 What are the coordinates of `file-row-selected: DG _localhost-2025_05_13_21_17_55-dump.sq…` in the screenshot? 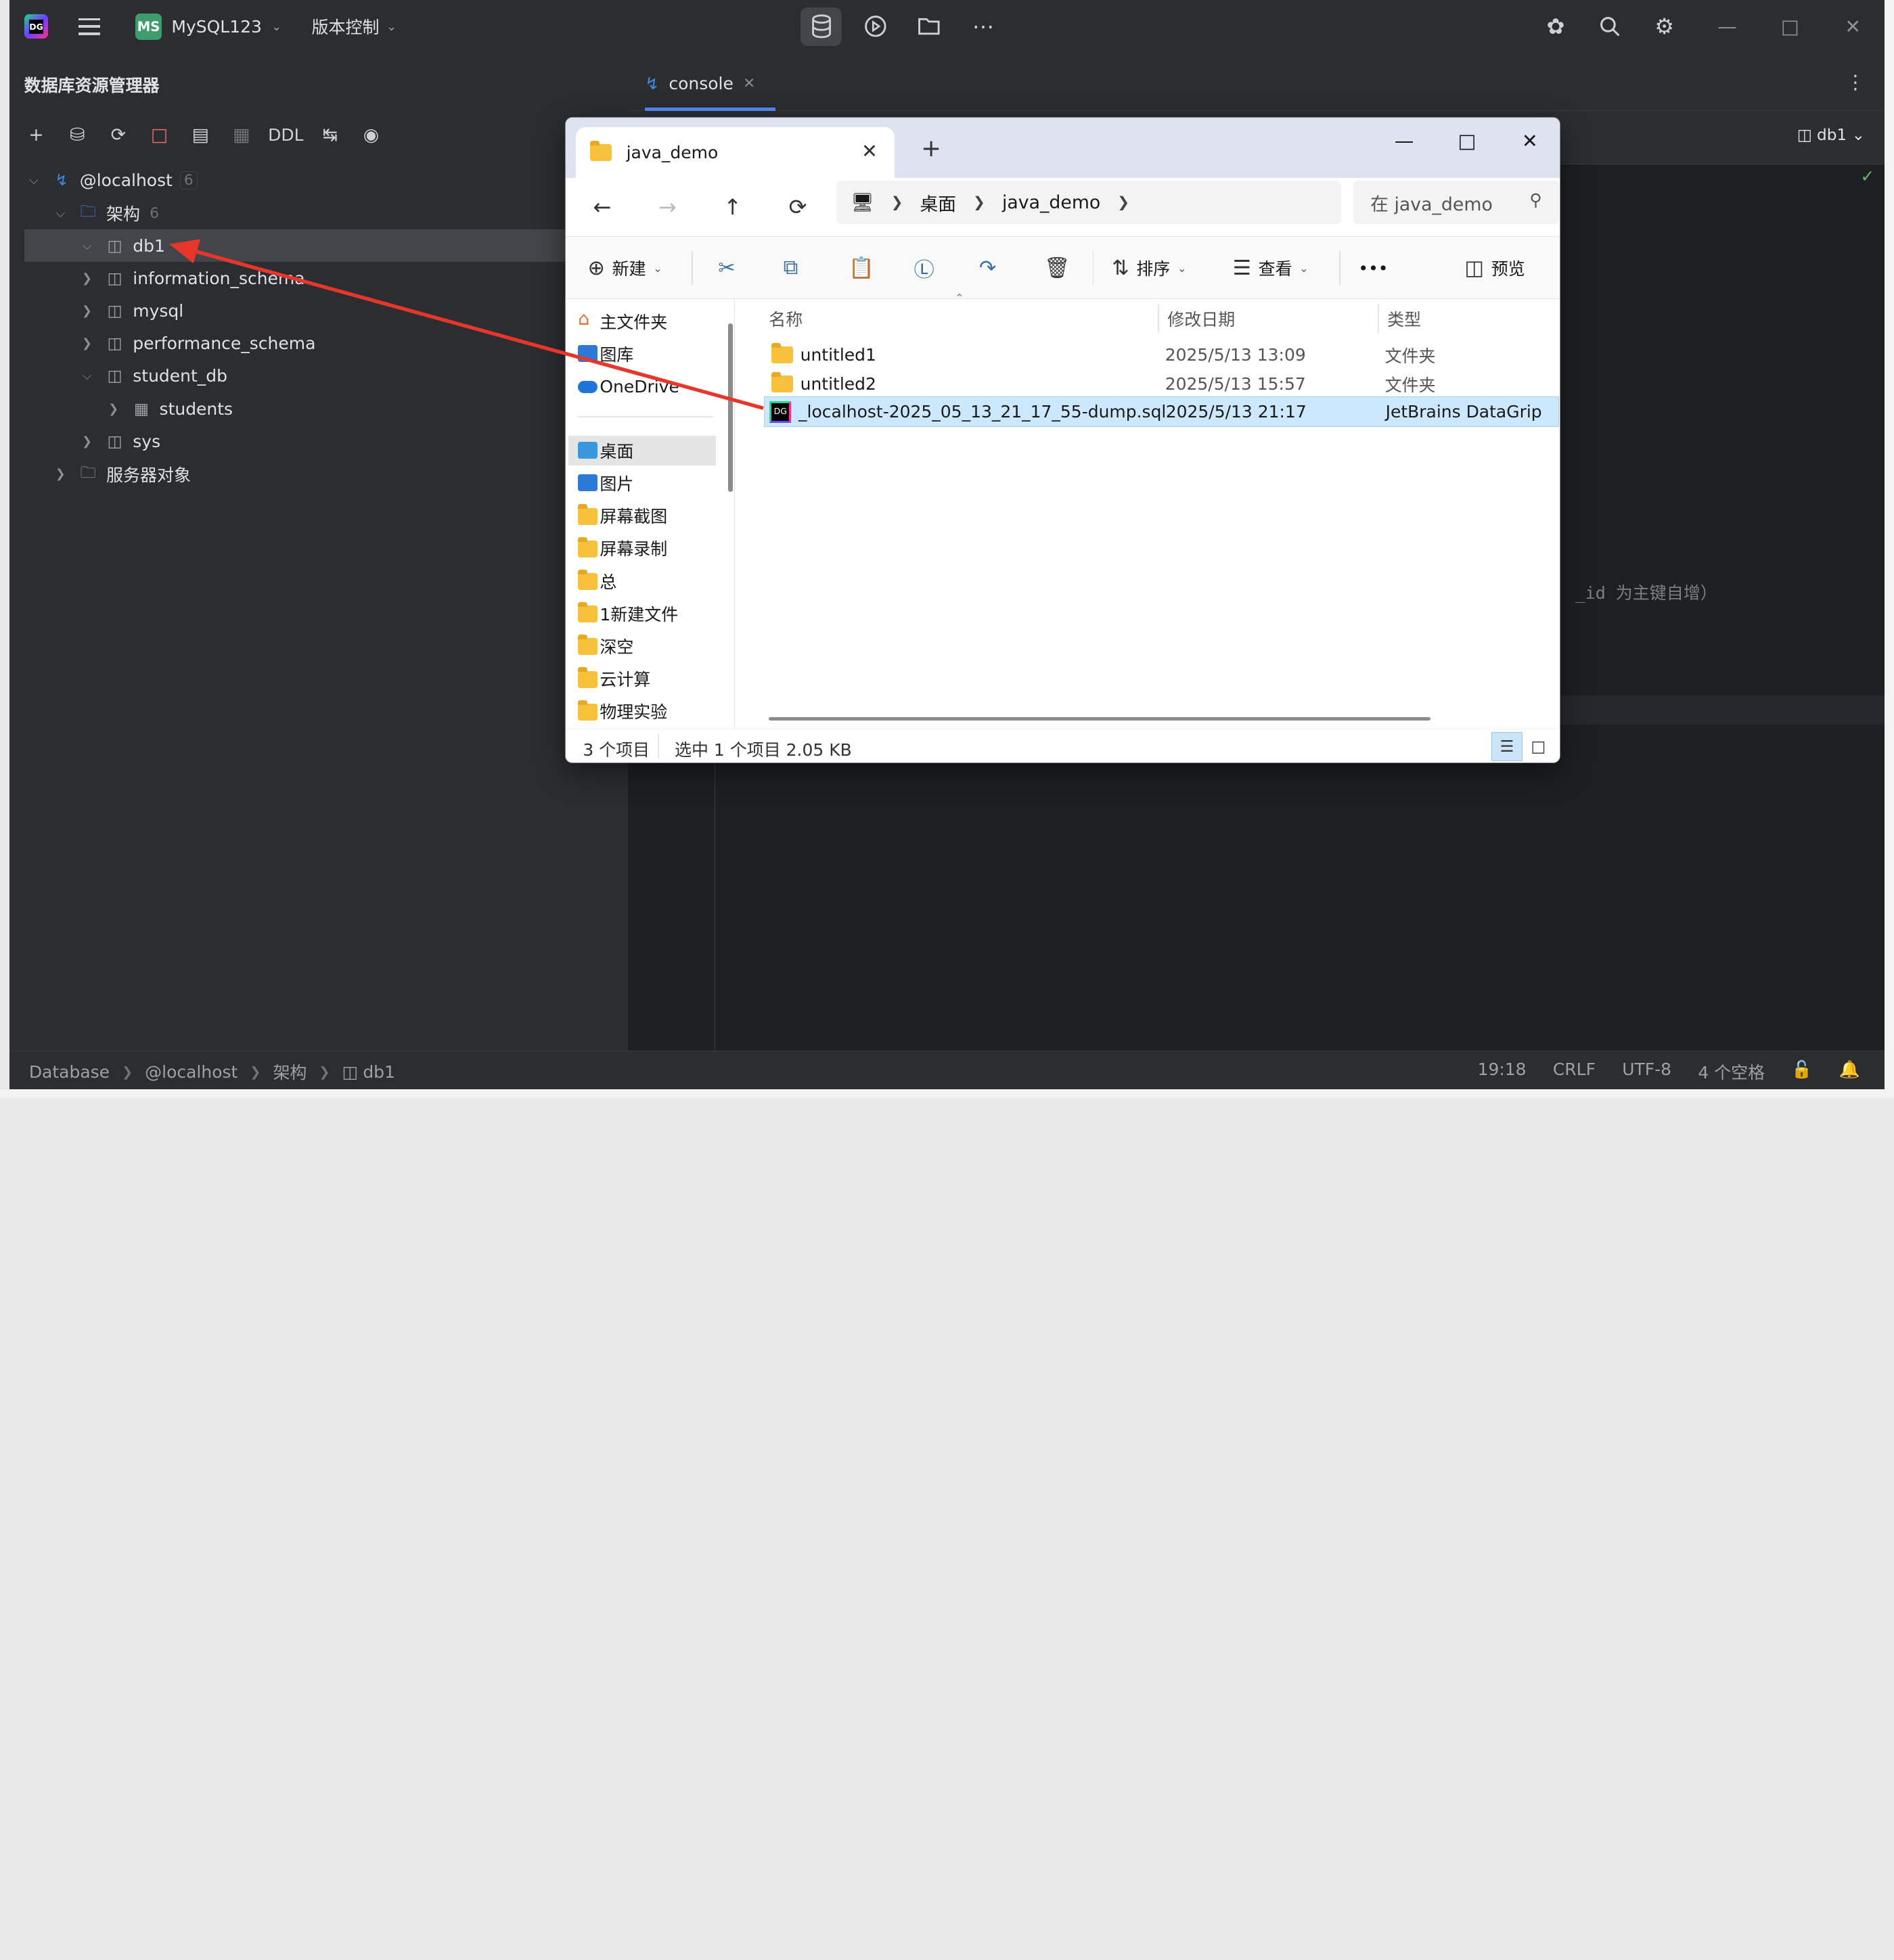 It's located at (1161, 412).